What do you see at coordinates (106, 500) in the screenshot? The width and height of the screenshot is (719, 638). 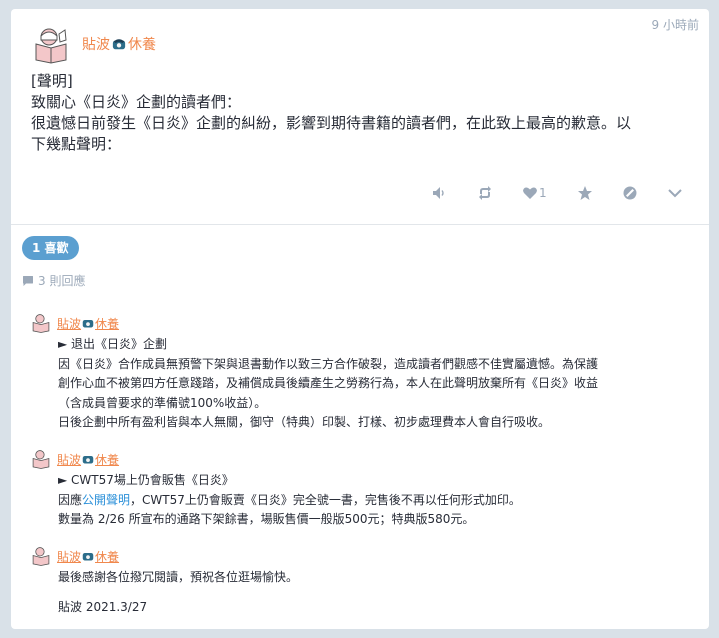 I see `statement-link: 公開聲明` at bounding box center [106, 500].